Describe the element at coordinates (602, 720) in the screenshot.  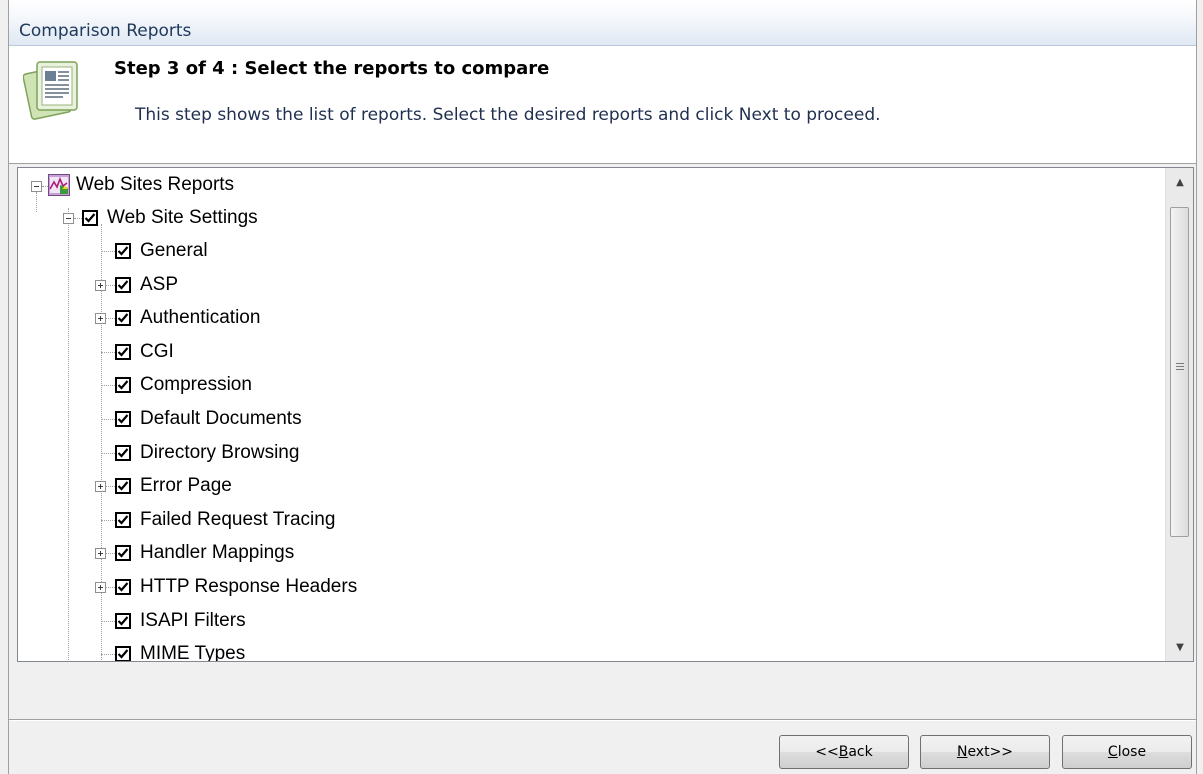
I see `button-separator` at that location.